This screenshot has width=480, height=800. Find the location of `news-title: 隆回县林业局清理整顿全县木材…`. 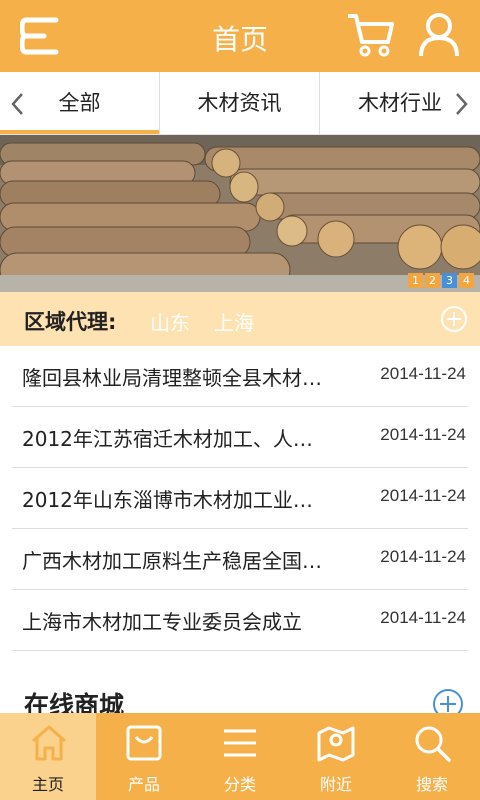

news-title: 隆回县林业局清理整顿全县木材… is located at coordinates (172, 378).